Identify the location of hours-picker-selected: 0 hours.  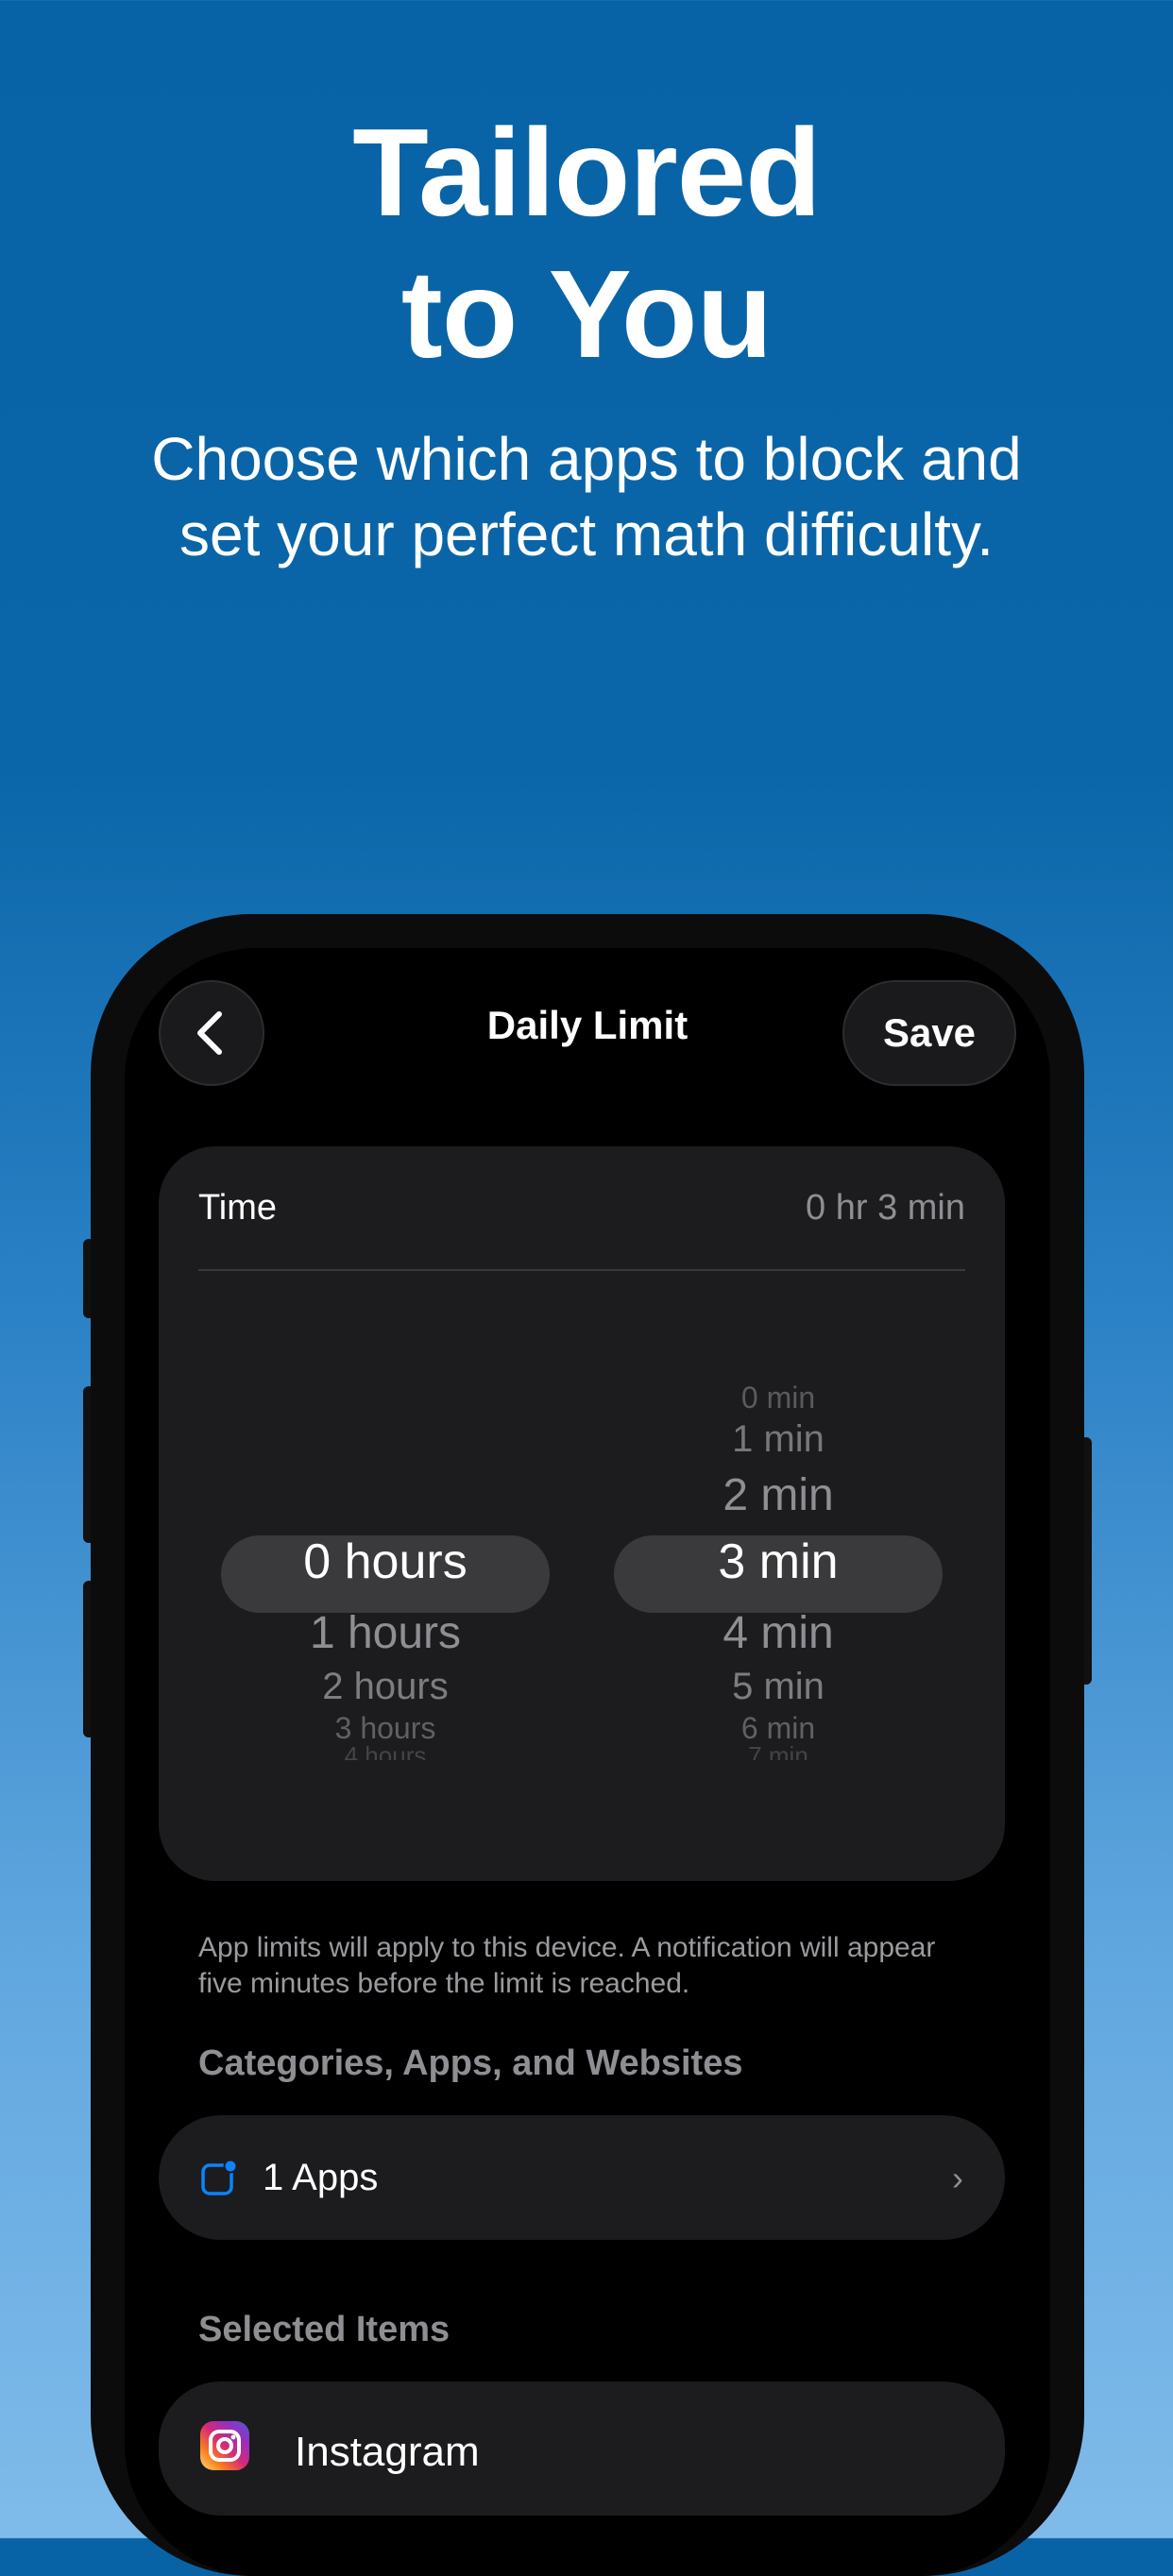
(385, 1562).